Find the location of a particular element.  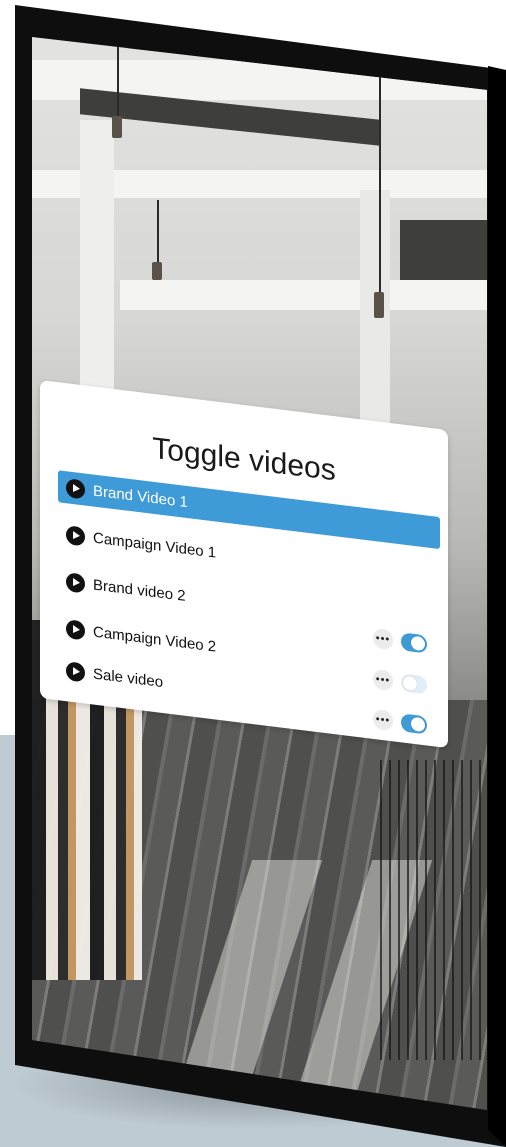

video-item-label: Sale video is located at coordinates (128, 678).